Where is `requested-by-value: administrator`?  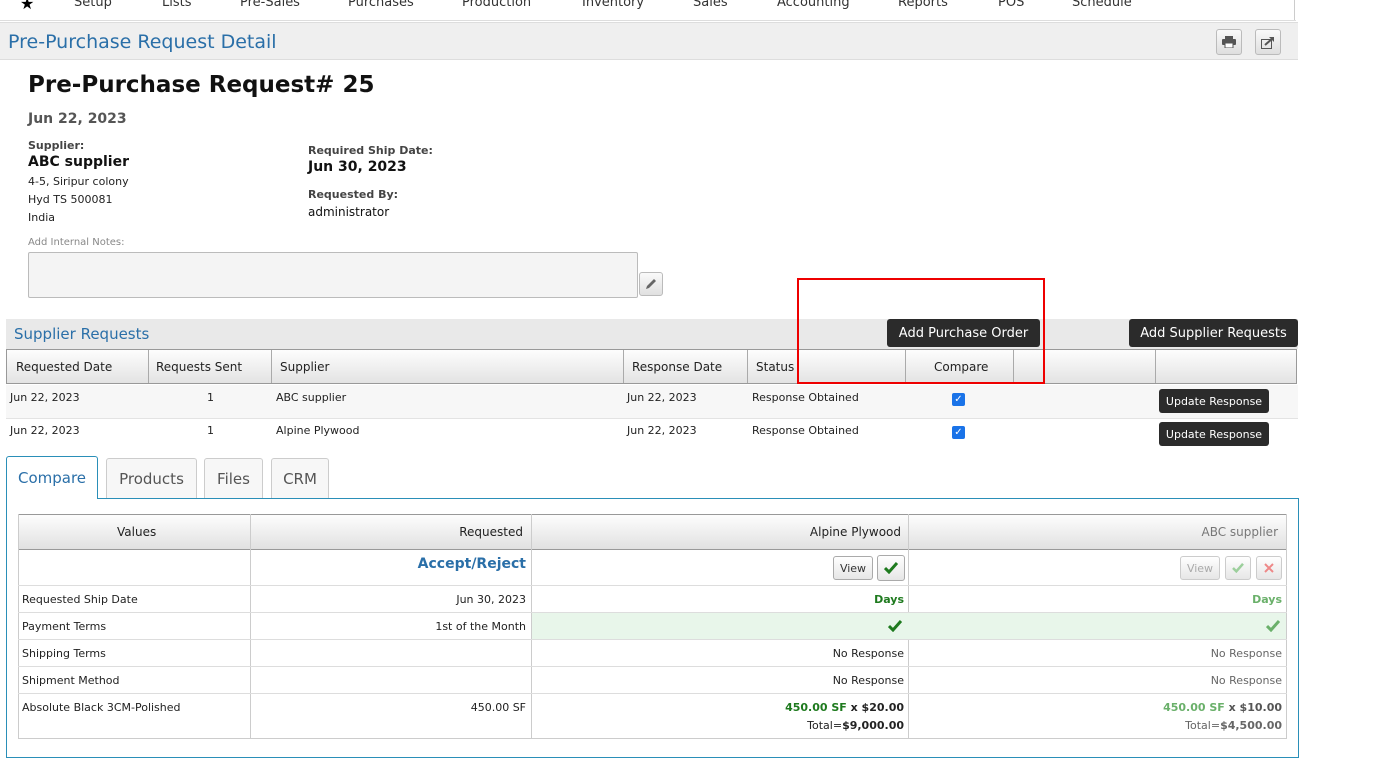
requested-by-value: administrator is located at coordinates (349, 212).